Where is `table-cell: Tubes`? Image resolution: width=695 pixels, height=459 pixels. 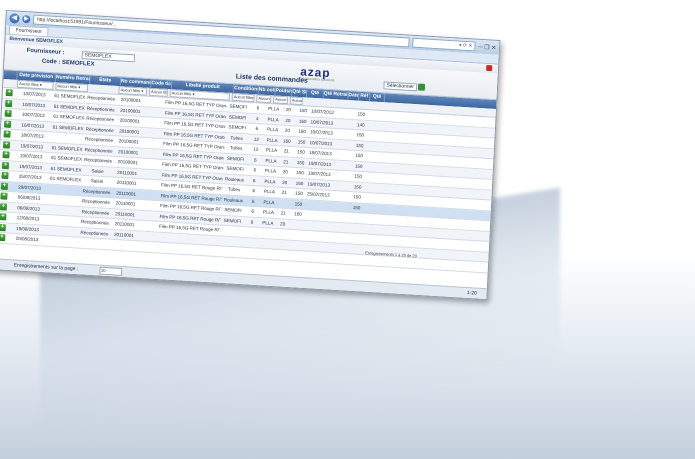
table-cell: Tubes is located at coordinates (236, 148).